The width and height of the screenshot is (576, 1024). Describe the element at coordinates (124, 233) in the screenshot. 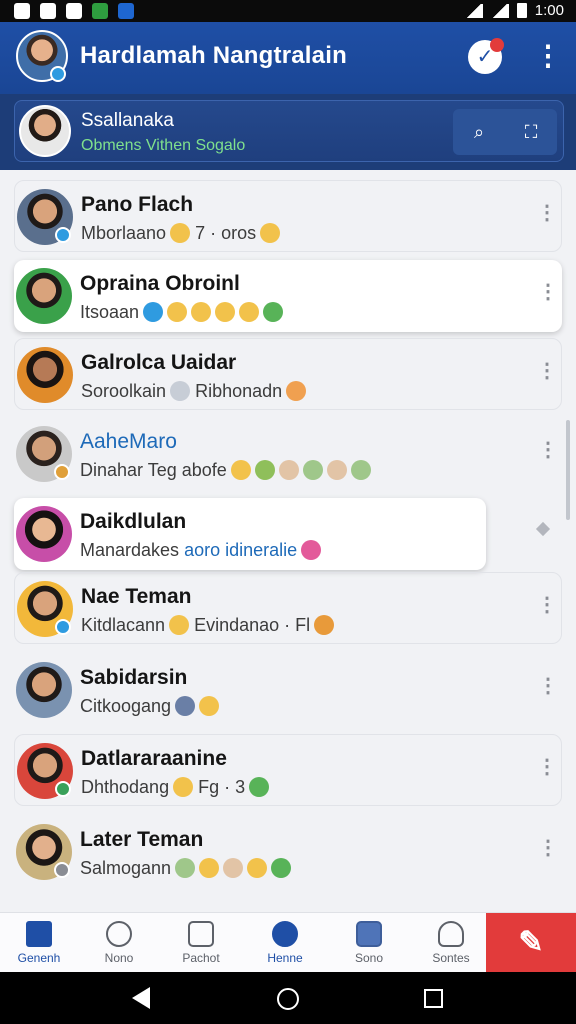

I see `message-text: Mborlaano` at that location.